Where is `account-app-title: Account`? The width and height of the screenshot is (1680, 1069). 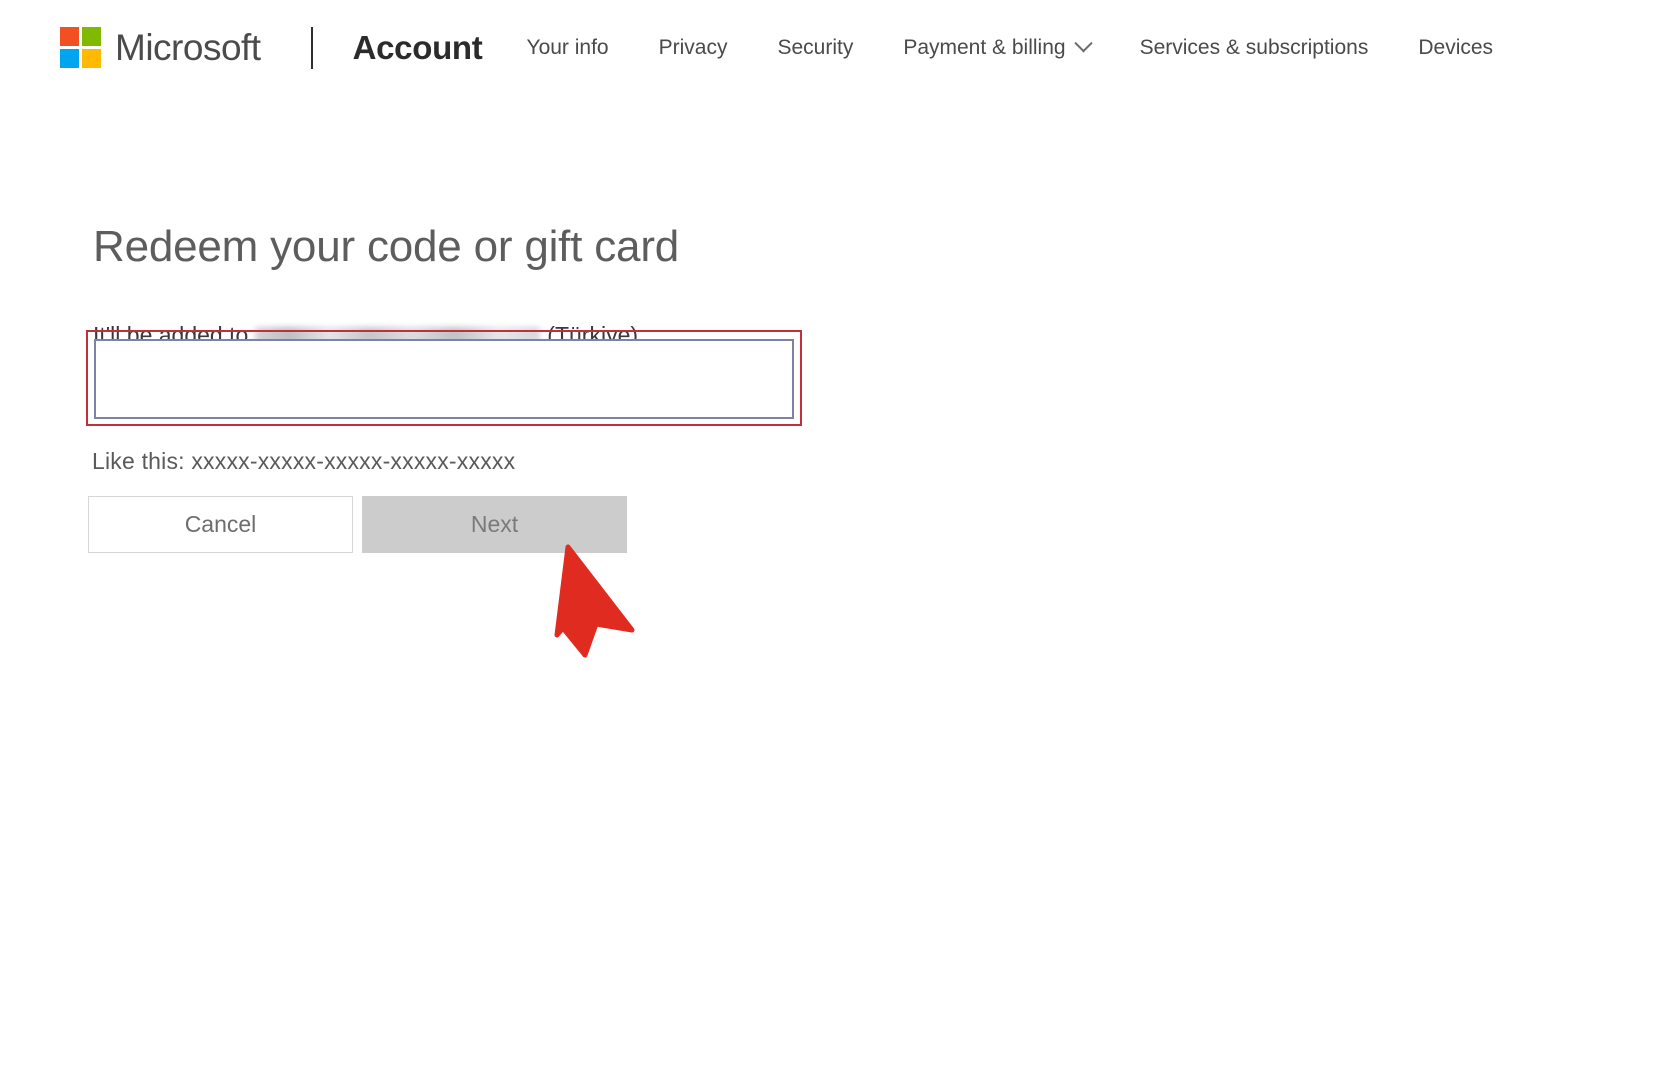 account-app-title: Account is located at coordinates (418, 48).